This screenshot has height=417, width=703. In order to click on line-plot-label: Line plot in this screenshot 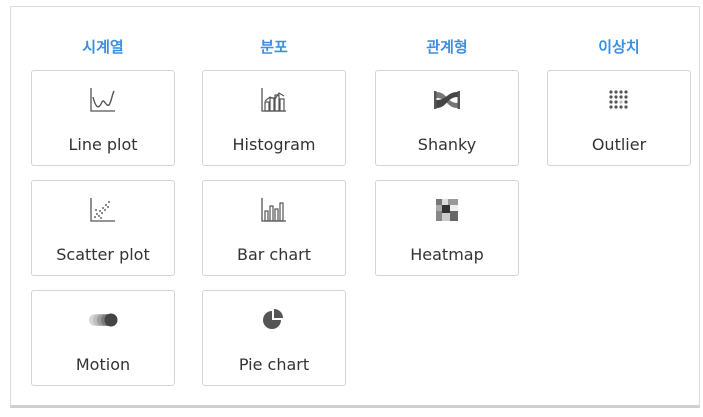, I will do `click(103, 144)`.